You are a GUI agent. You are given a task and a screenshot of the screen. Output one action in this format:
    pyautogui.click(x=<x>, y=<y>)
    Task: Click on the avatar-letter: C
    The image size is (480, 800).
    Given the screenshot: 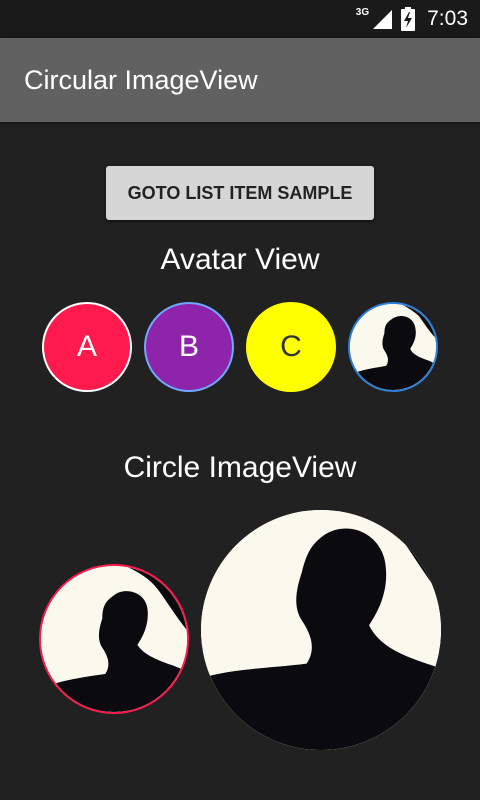 What is the action you would take?
    pyautogui.click(x=291, y=346)
    